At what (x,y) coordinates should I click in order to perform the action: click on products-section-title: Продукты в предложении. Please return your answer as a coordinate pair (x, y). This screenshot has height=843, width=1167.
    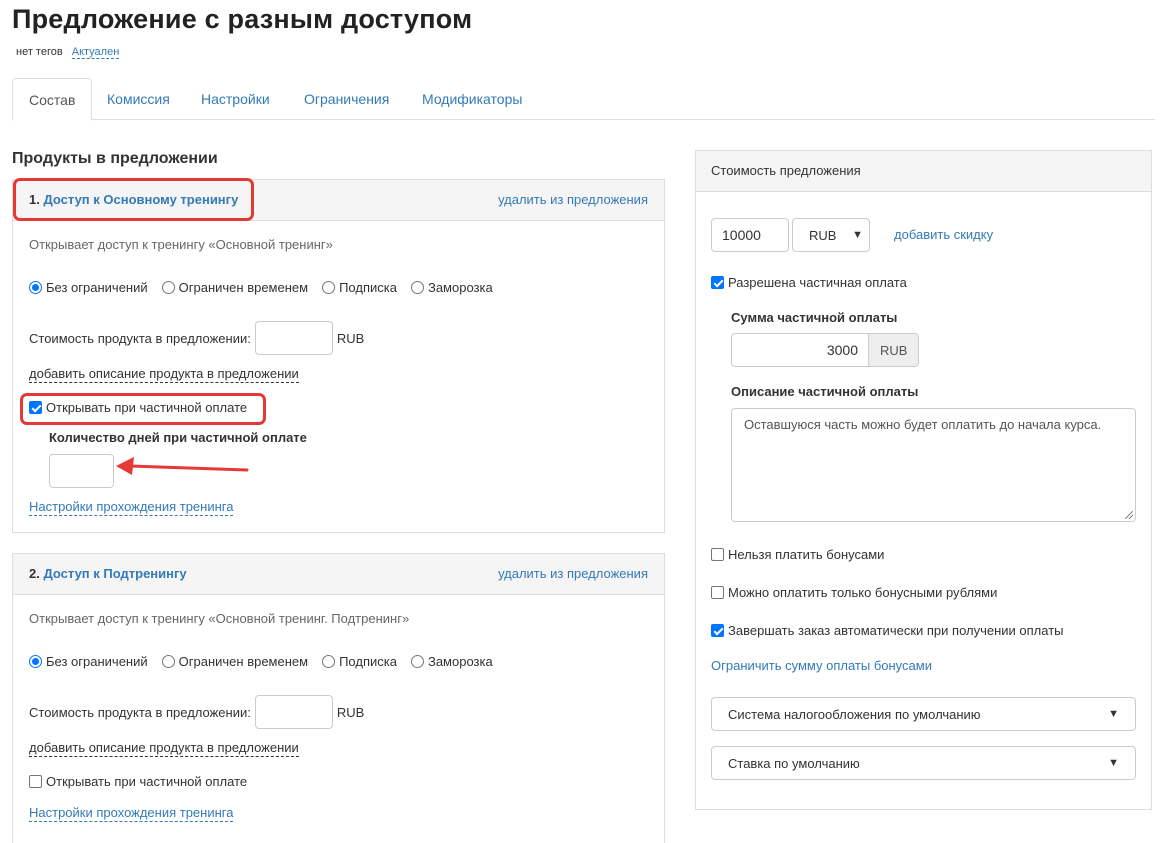
    Looking at the image, I should click on (115, 158).